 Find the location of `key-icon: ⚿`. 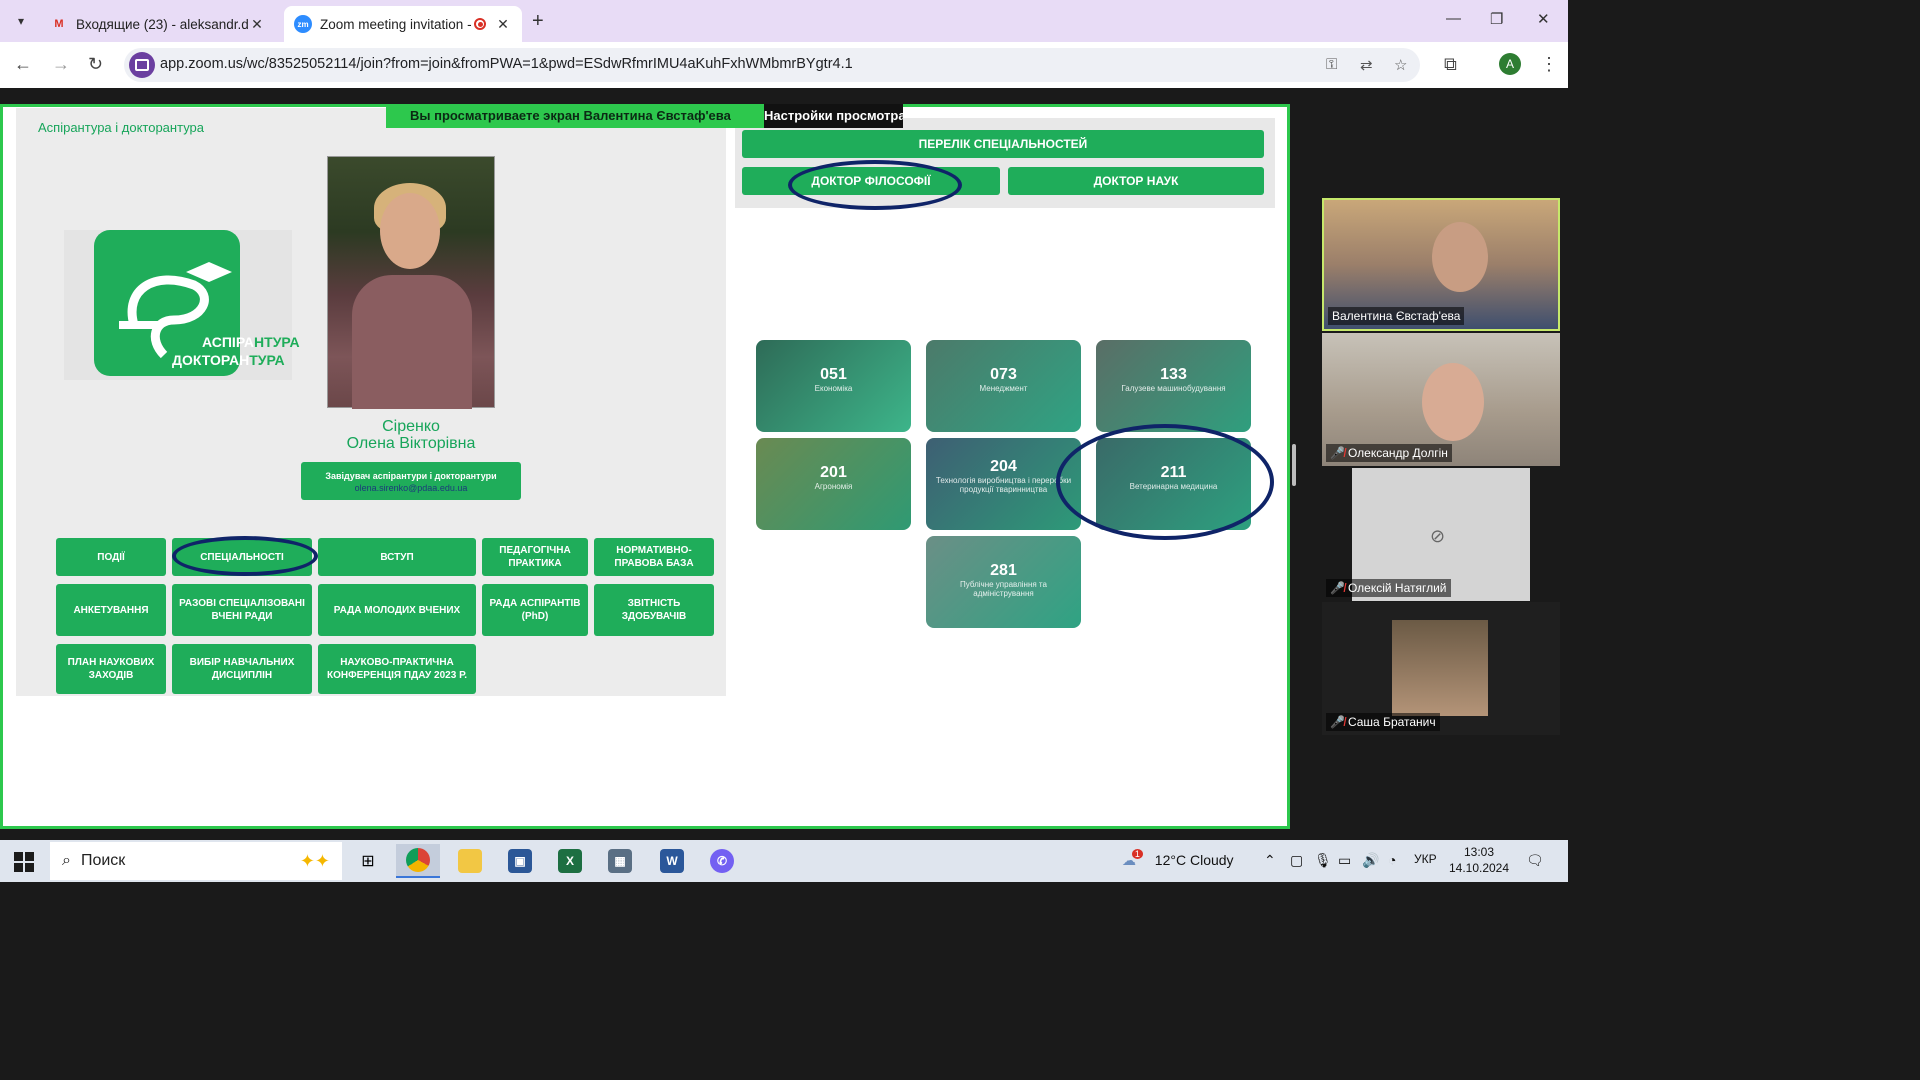

key-icon: ⚿ is located at coordinates (1331, 64).